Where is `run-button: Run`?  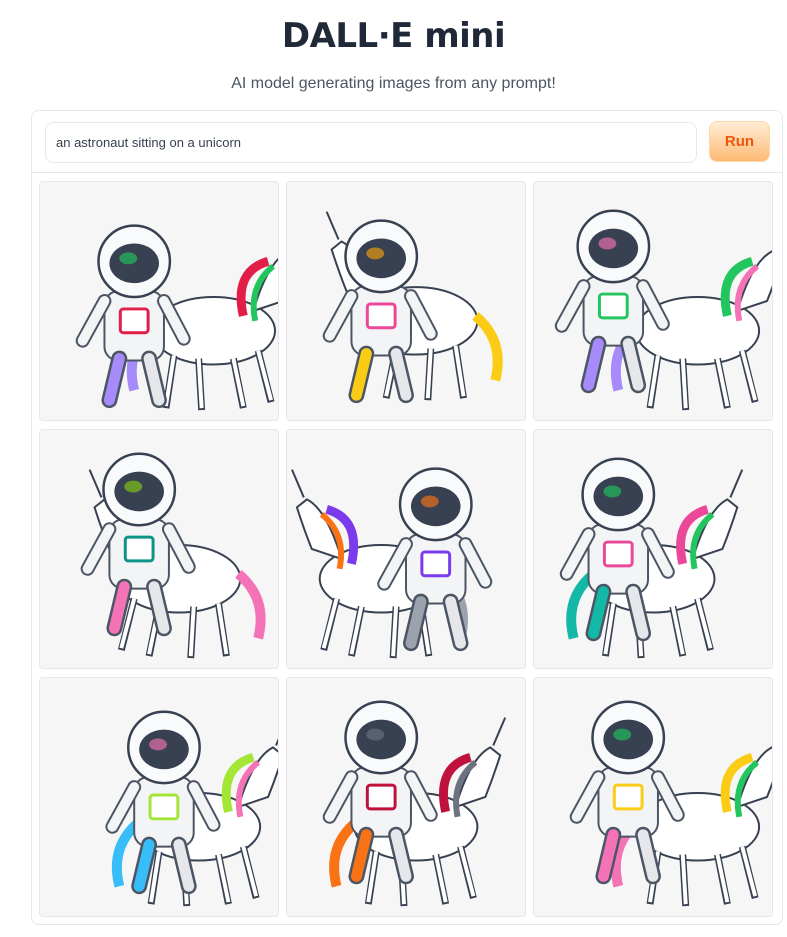
run-button: Run is located at coordinates (739, 141).